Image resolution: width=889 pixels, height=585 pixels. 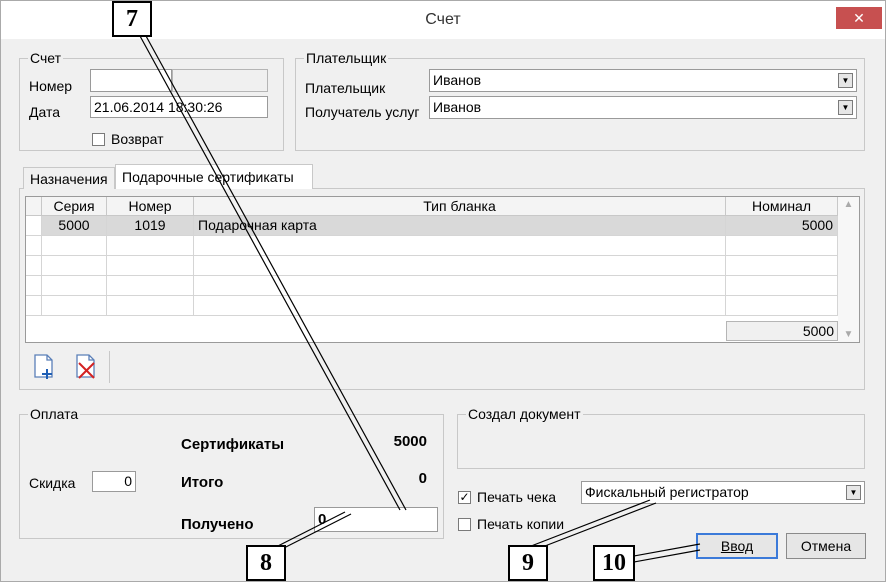 What do you see at coordinates (460, 206) in the screenshot?
I see `column-header-blank-type: Тип бланка` at bounding box center [460, 206].